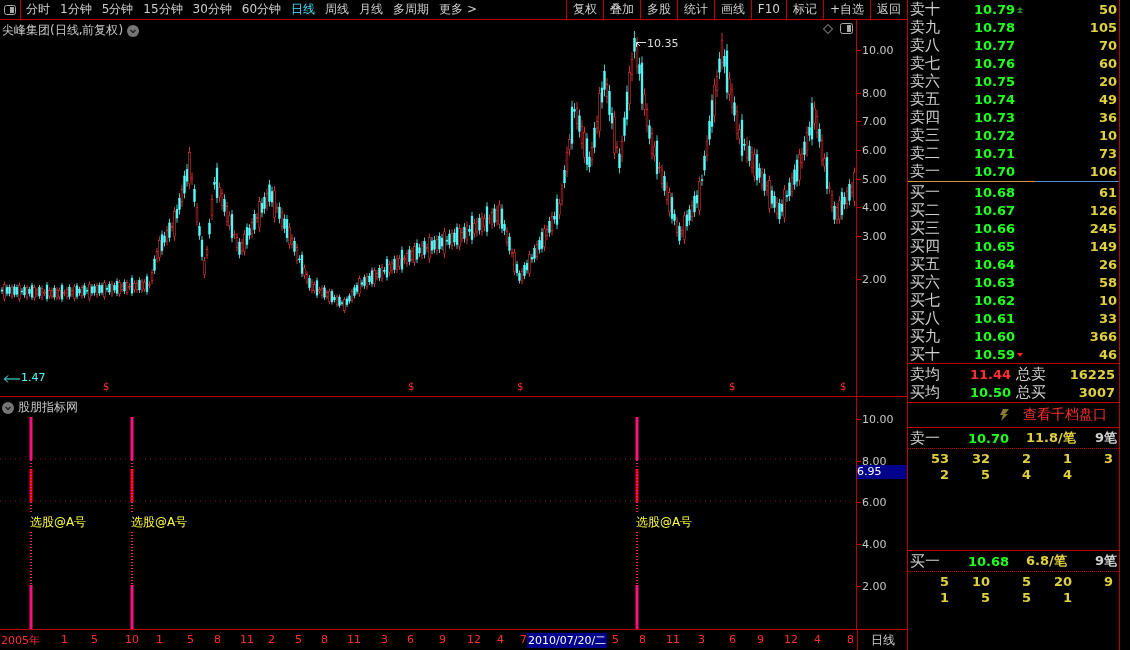  I want to click on toolbar-button: 多股, so click(658, 9).